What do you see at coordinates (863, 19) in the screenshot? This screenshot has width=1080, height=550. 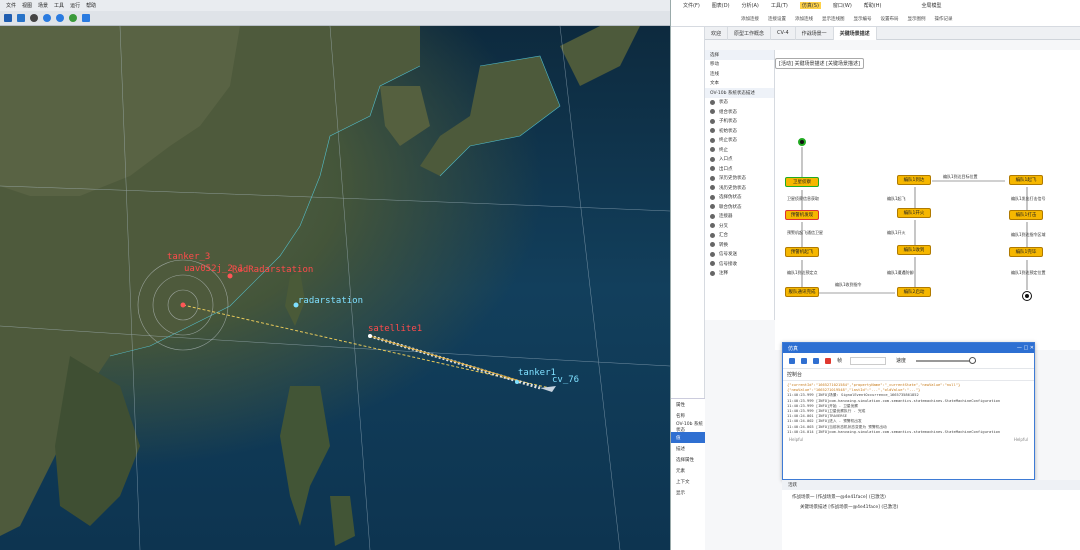 I see `tool-show-number: 显示编号` at bounding box center [863, 19].